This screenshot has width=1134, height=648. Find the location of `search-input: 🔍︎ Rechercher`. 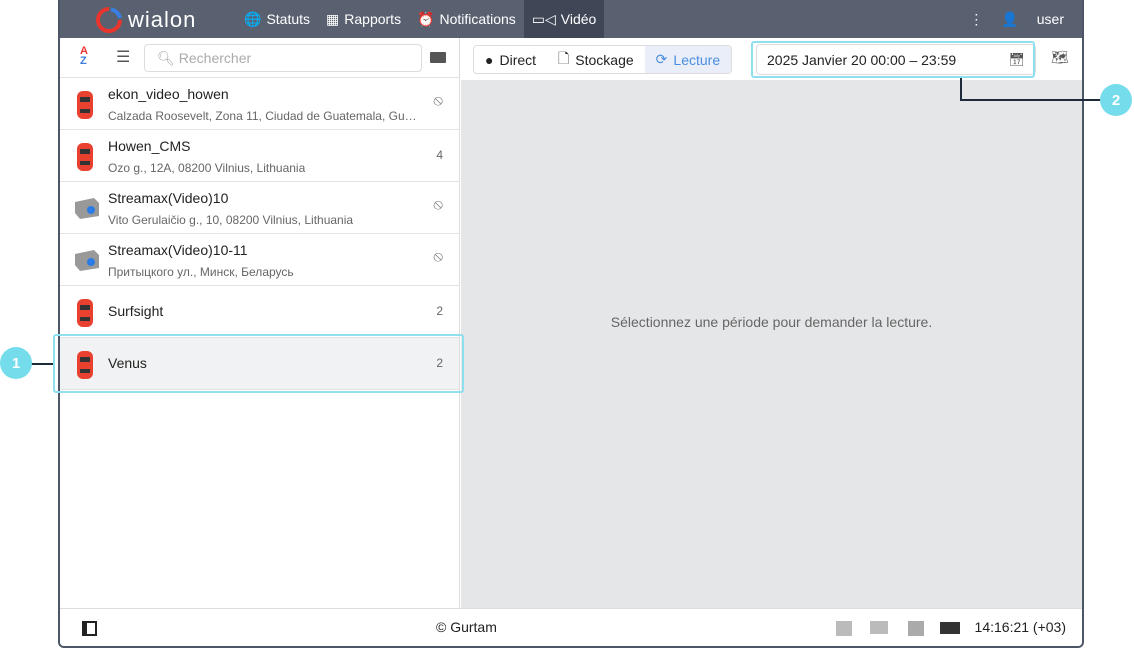

search-input: 🔍︎ Rechercher is located at coordinates (283, 58).